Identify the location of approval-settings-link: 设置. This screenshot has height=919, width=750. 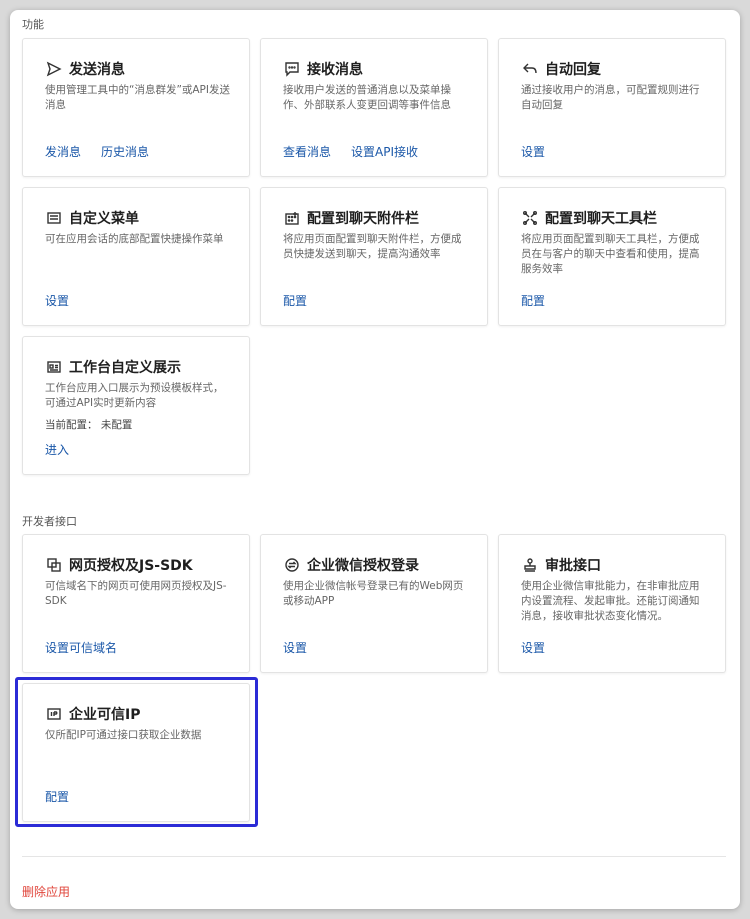
(533, 647).